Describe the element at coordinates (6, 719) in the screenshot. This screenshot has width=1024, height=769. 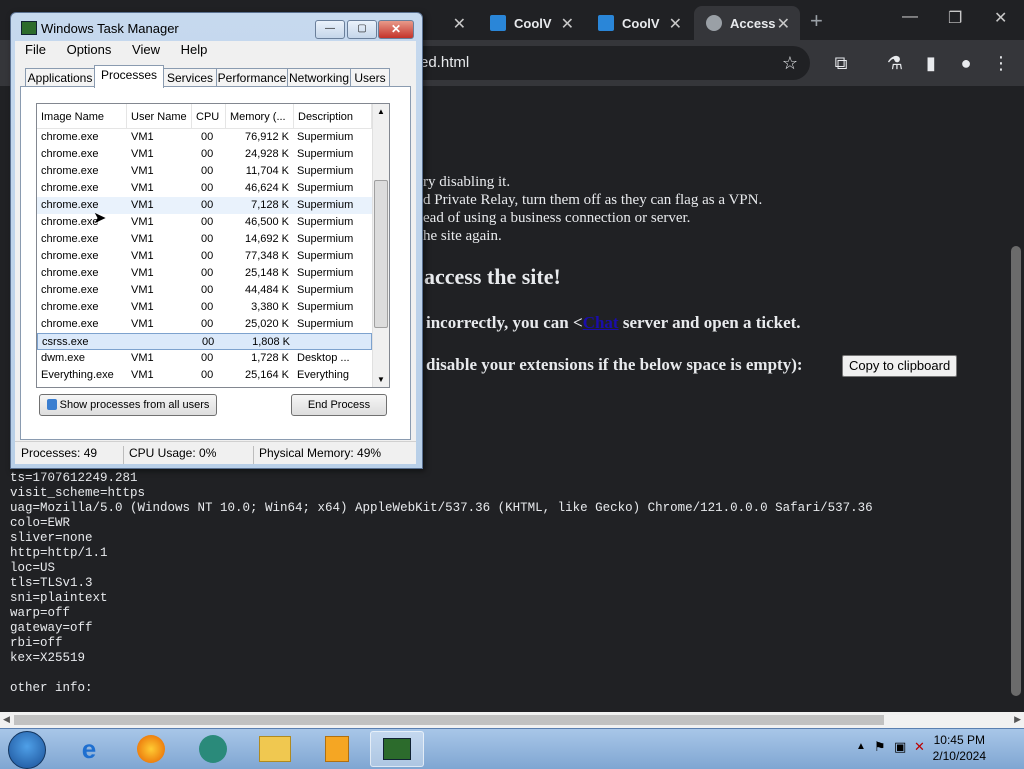
I see `scroll-left-icon: ◀` at that location.